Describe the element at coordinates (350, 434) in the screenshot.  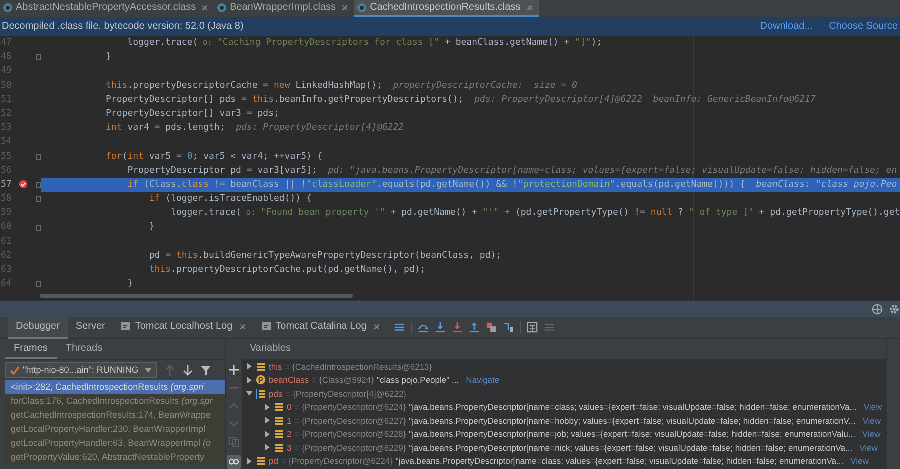
I see `variable-value: = {PropertyDescriptor@6228}` at that location.